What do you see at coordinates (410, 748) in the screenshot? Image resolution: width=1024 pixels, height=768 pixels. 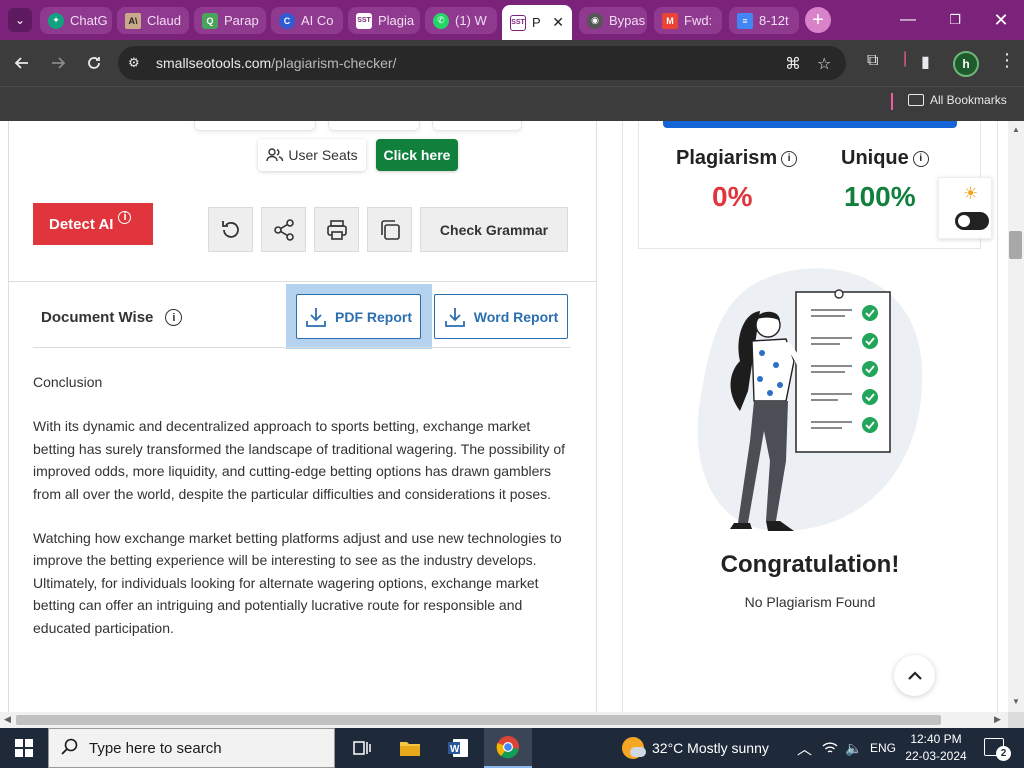 I see `file-explorer-button` at bounding box center [410, 748].